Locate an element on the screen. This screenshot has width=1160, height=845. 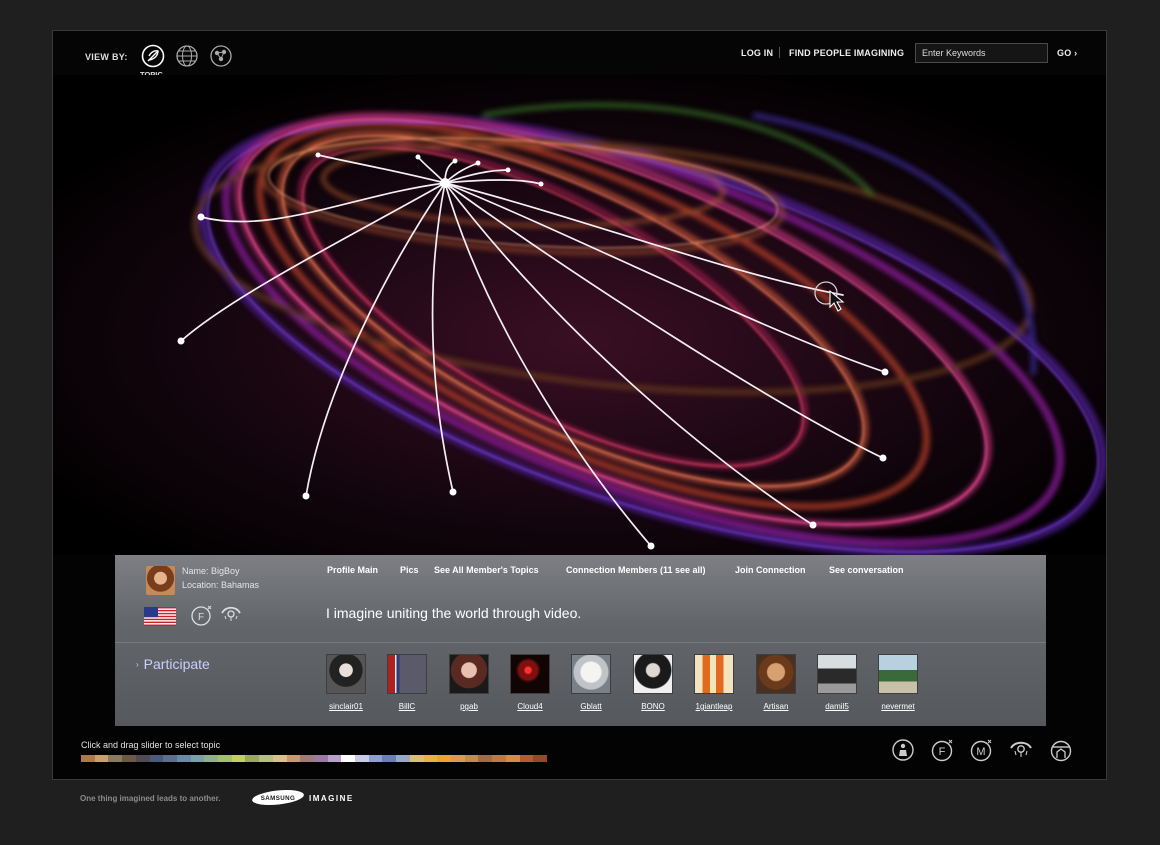
participate-arrow: › is located at coordinates (137, 664).